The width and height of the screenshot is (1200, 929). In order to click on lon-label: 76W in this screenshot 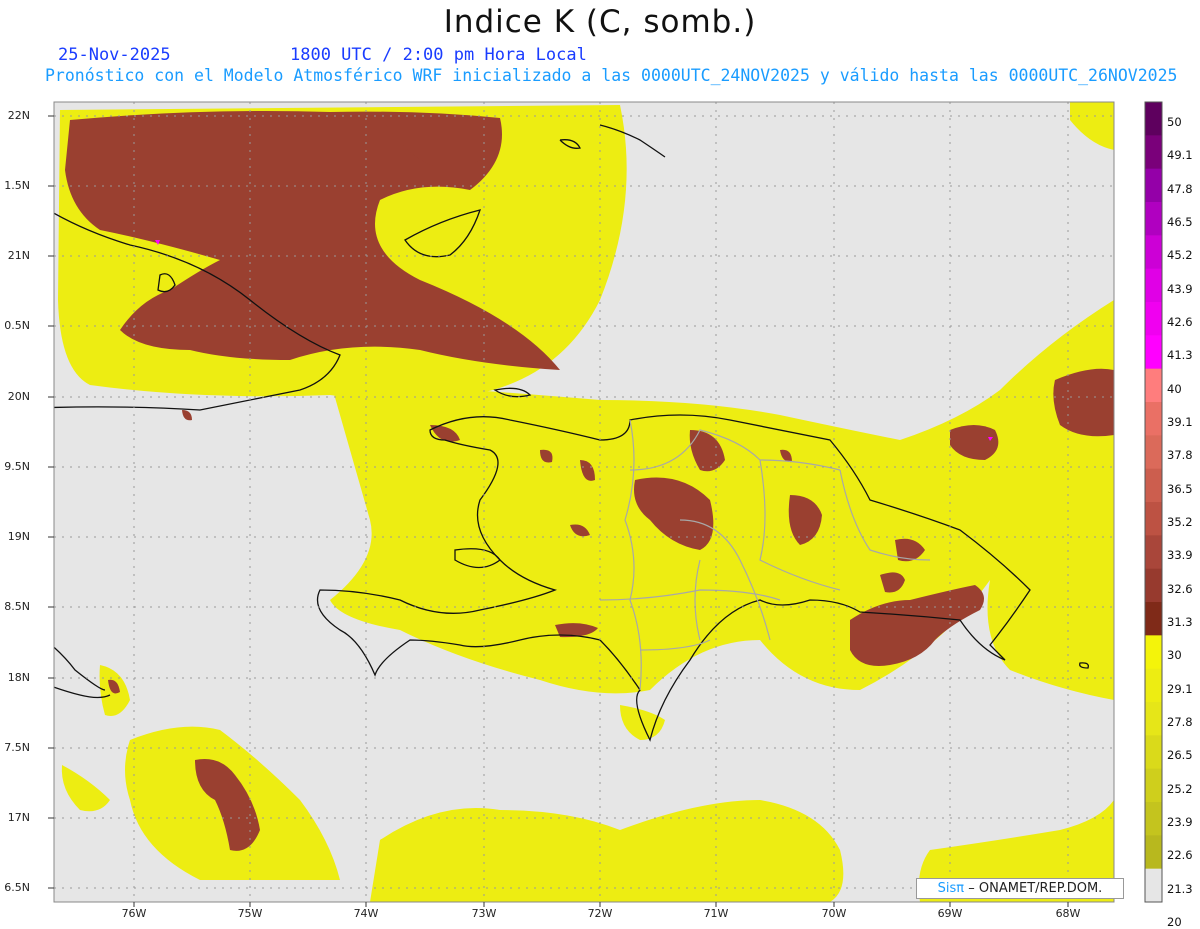, I will do `click(134, 913)`.